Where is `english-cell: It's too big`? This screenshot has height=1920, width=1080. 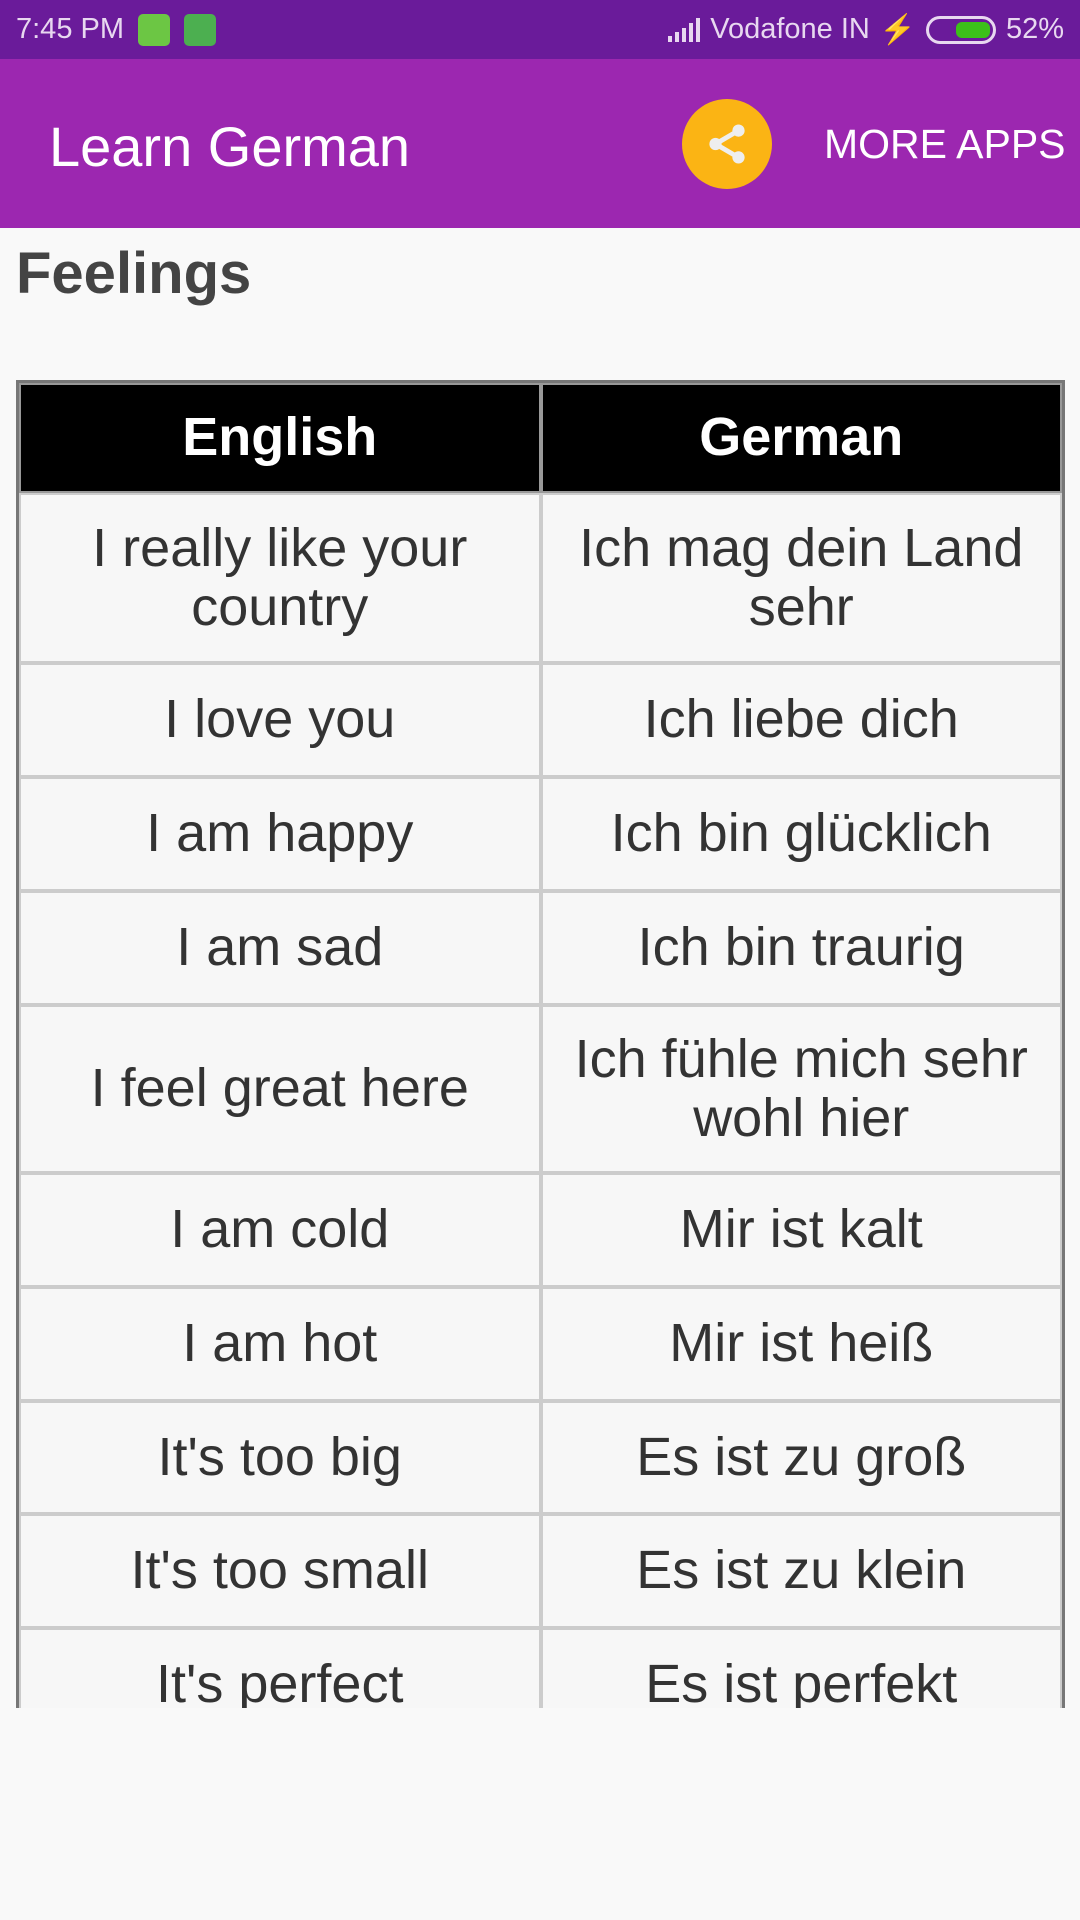
english-cell: It's too big is located at coordinates (280, 1457).